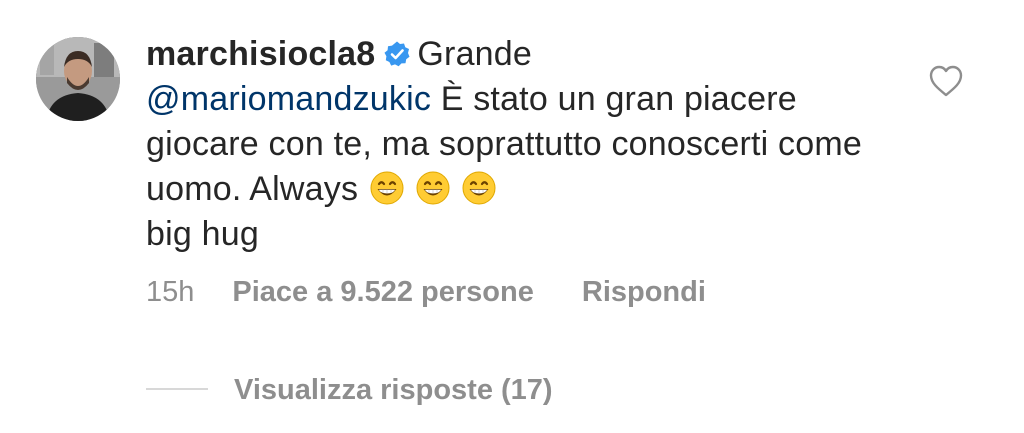  Describe the element at coordinates (475, 54) in the screenshot. I see `comment-text-start: Grande` at that location.